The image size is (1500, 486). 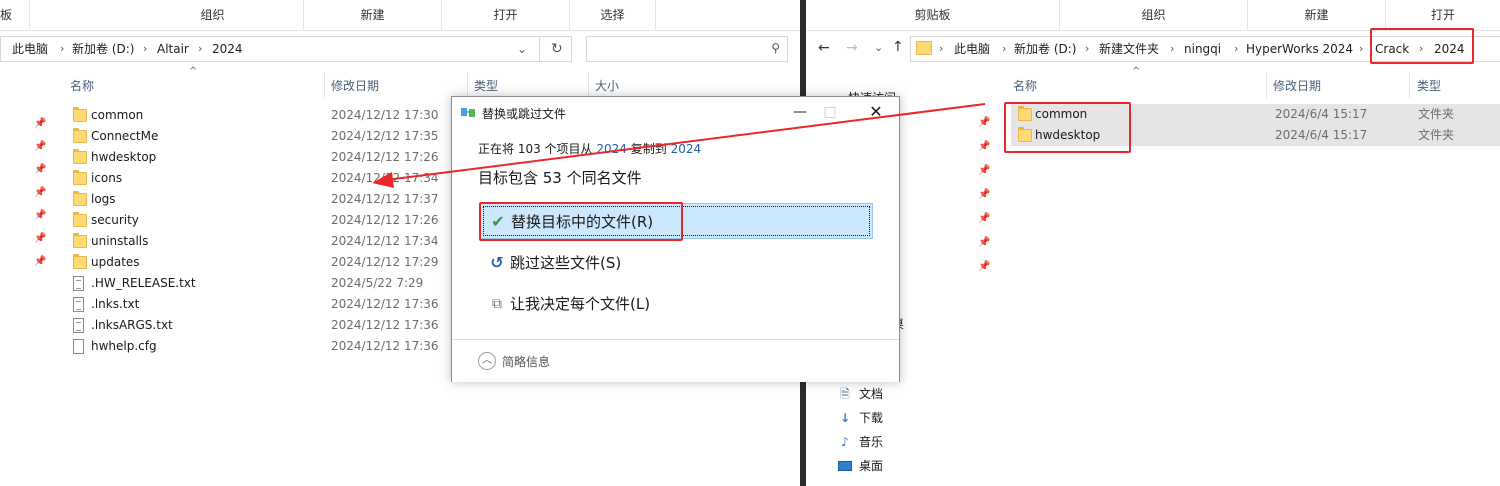 I want to click on file-row: hwhelp.cfg 2024/12/12 17:36, so click(x=260, y=346).